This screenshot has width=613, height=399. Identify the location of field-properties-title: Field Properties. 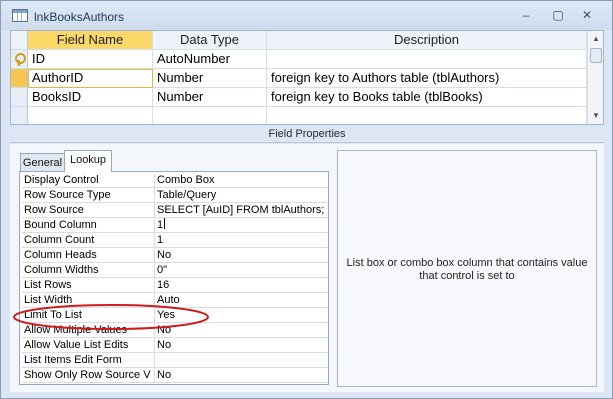
(307, 134).